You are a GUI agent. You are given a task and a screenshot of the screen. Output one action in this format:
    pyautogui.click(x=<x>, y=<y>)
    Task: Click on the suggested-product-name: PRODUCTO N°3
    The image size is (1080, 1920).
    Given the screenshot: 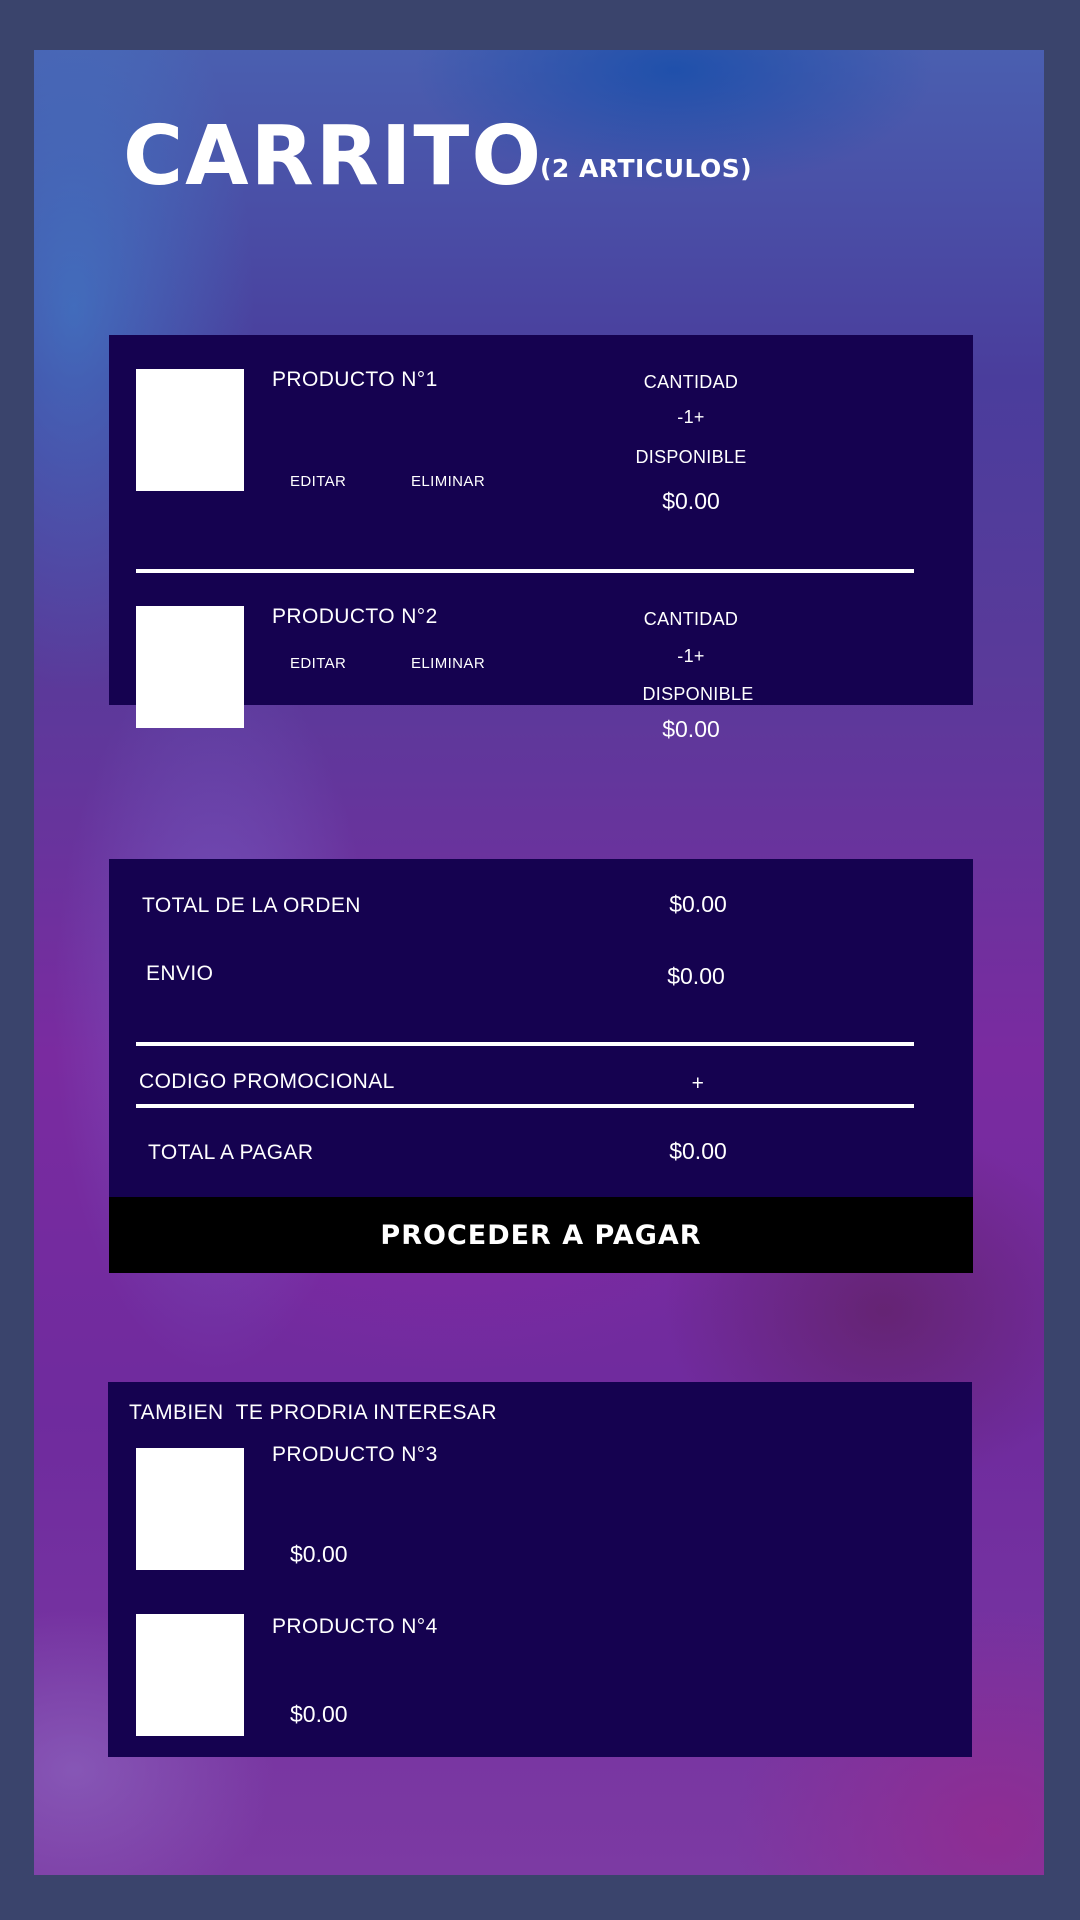 What is the action you would take?
    pyautogui.click(x=355, y=1455)
    